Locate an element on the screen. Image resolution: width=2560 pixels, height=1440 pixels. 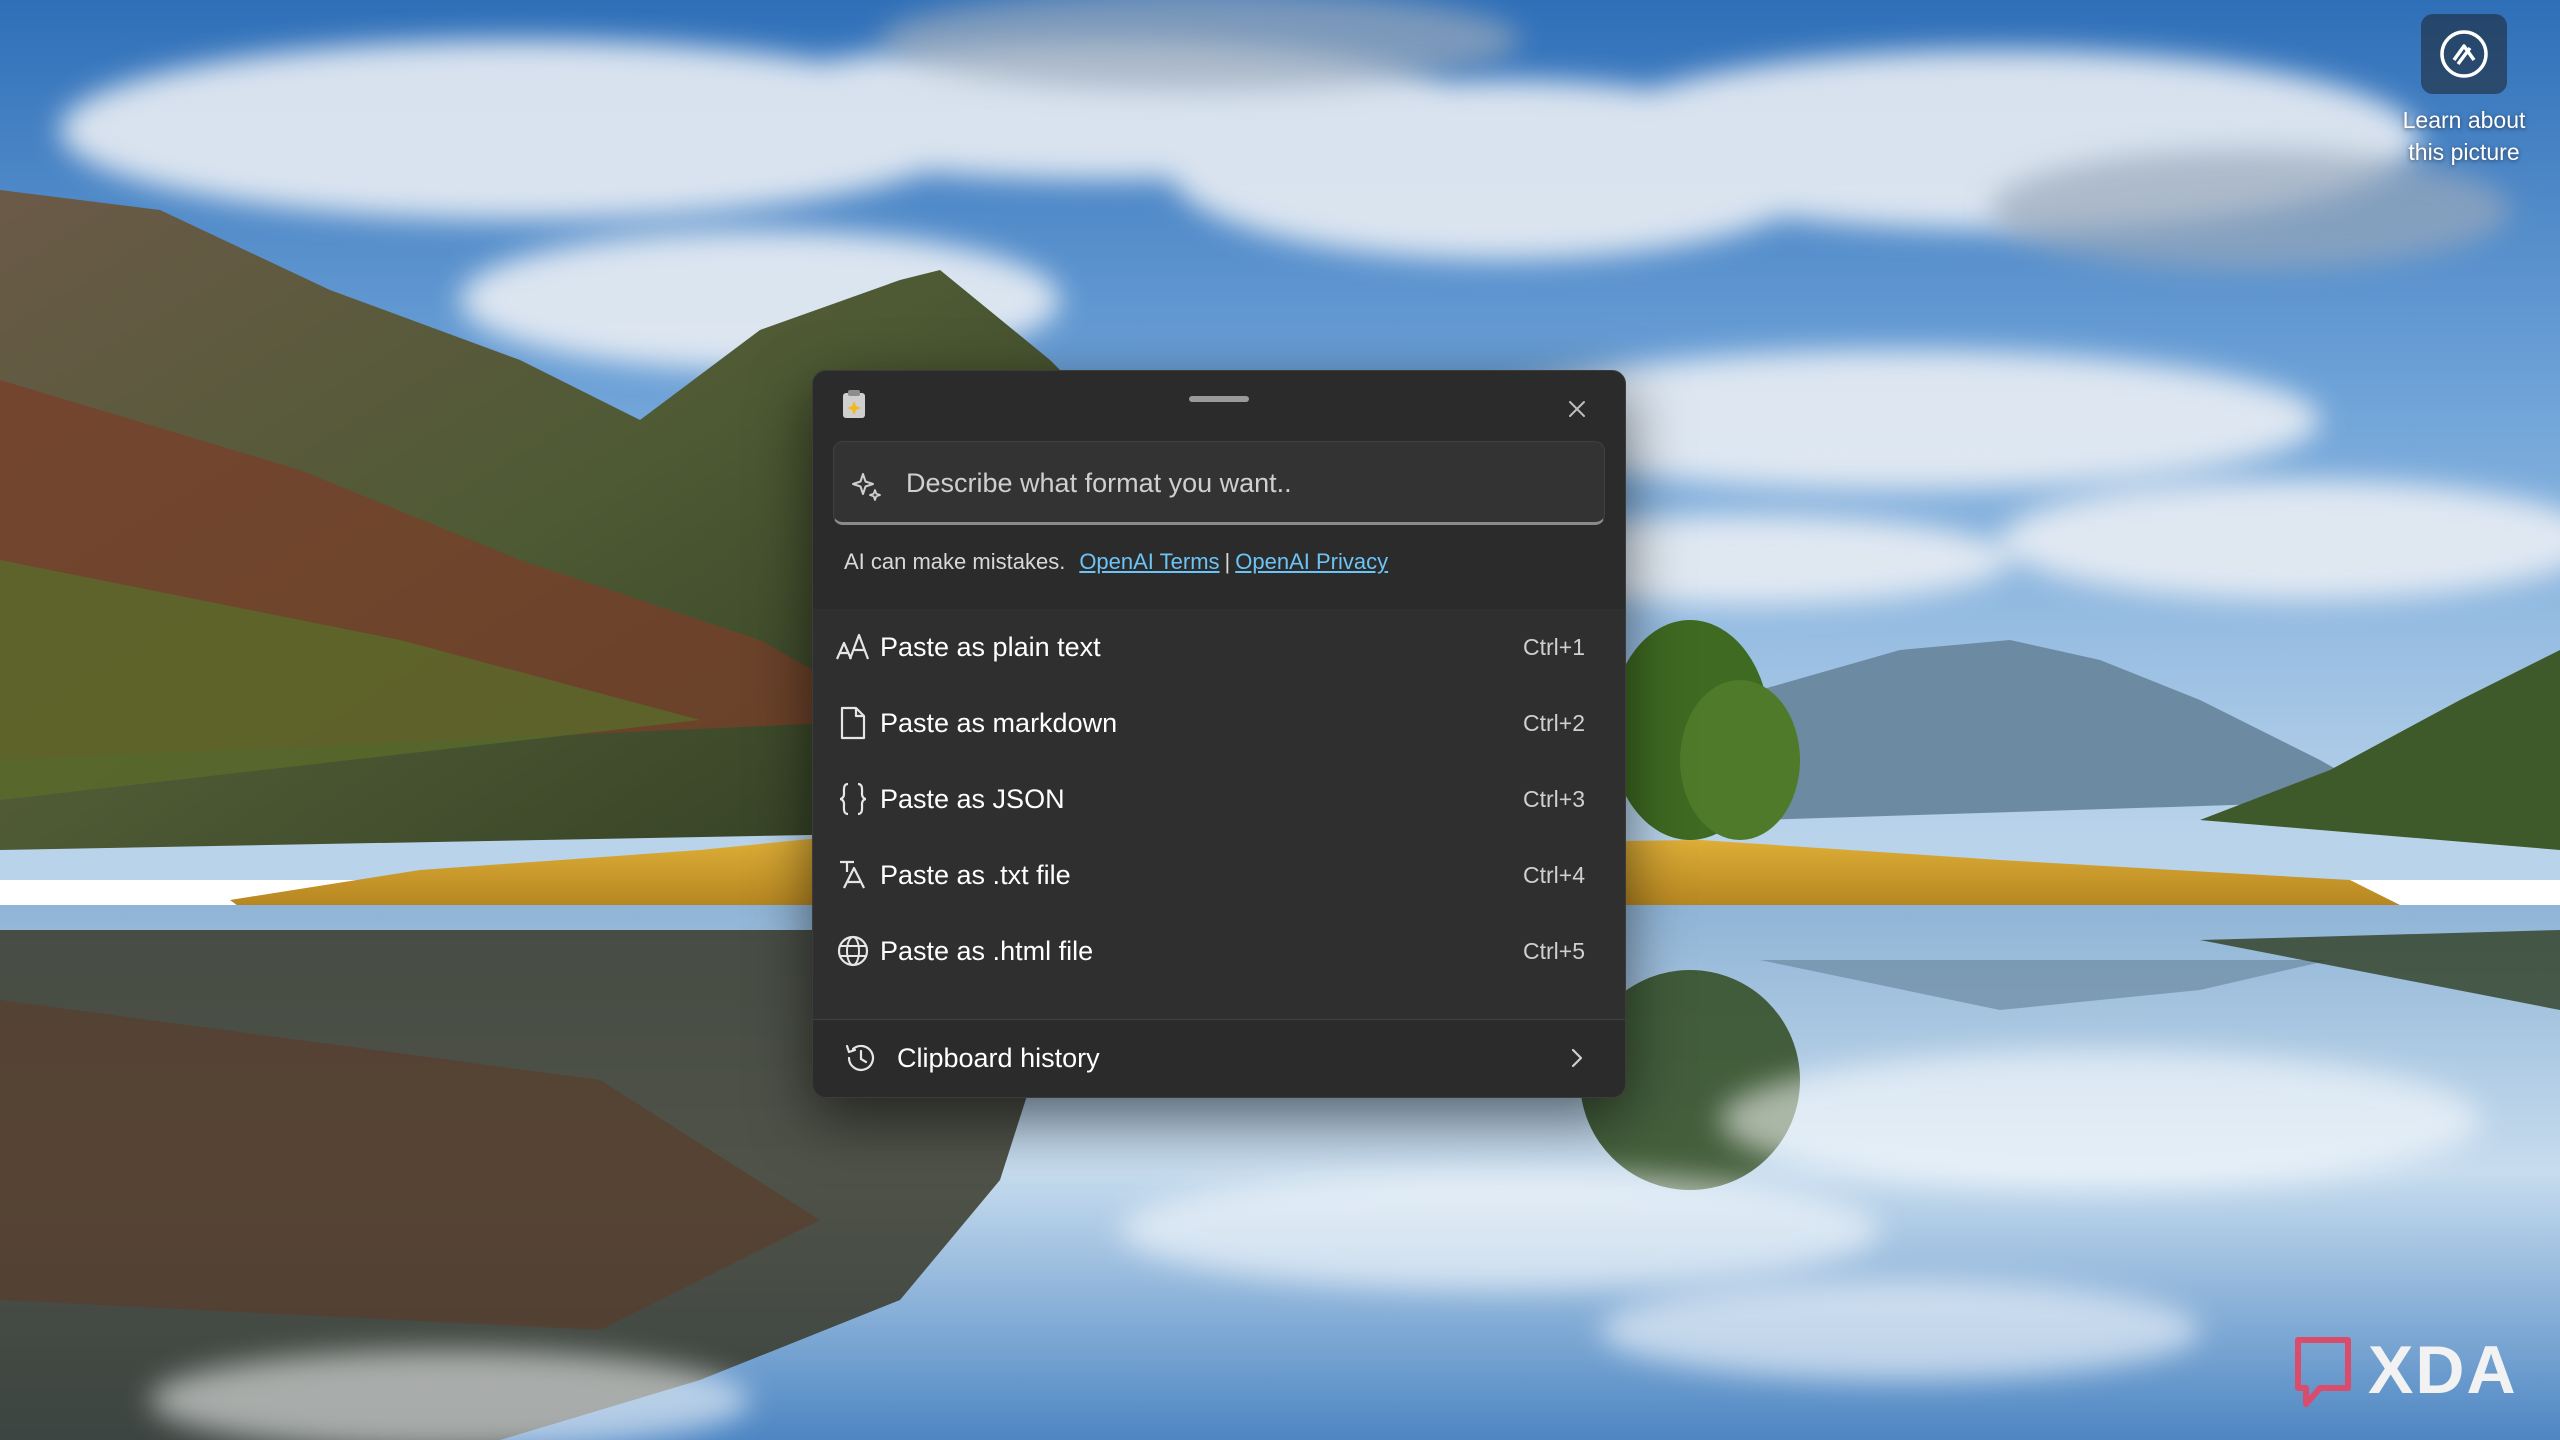
format-prompt-input is located at coordinates (1246, 483).